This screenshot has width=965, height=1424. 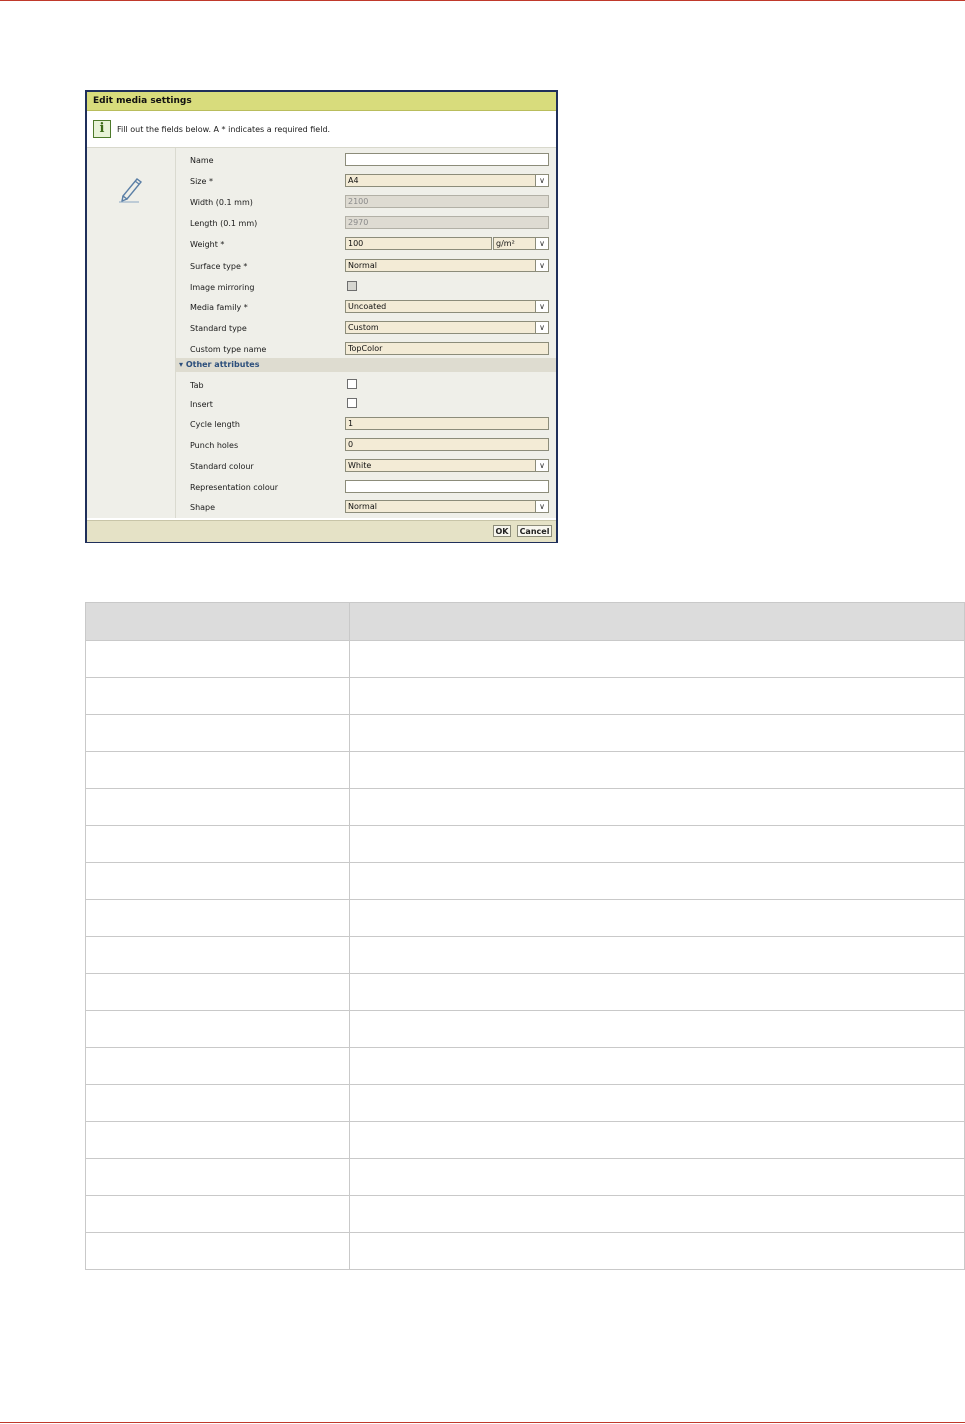 What do you see at coordinates (447, 423) in the screenshot?
I see `cycle-length-input: 1` at bounding box center [447, 423].